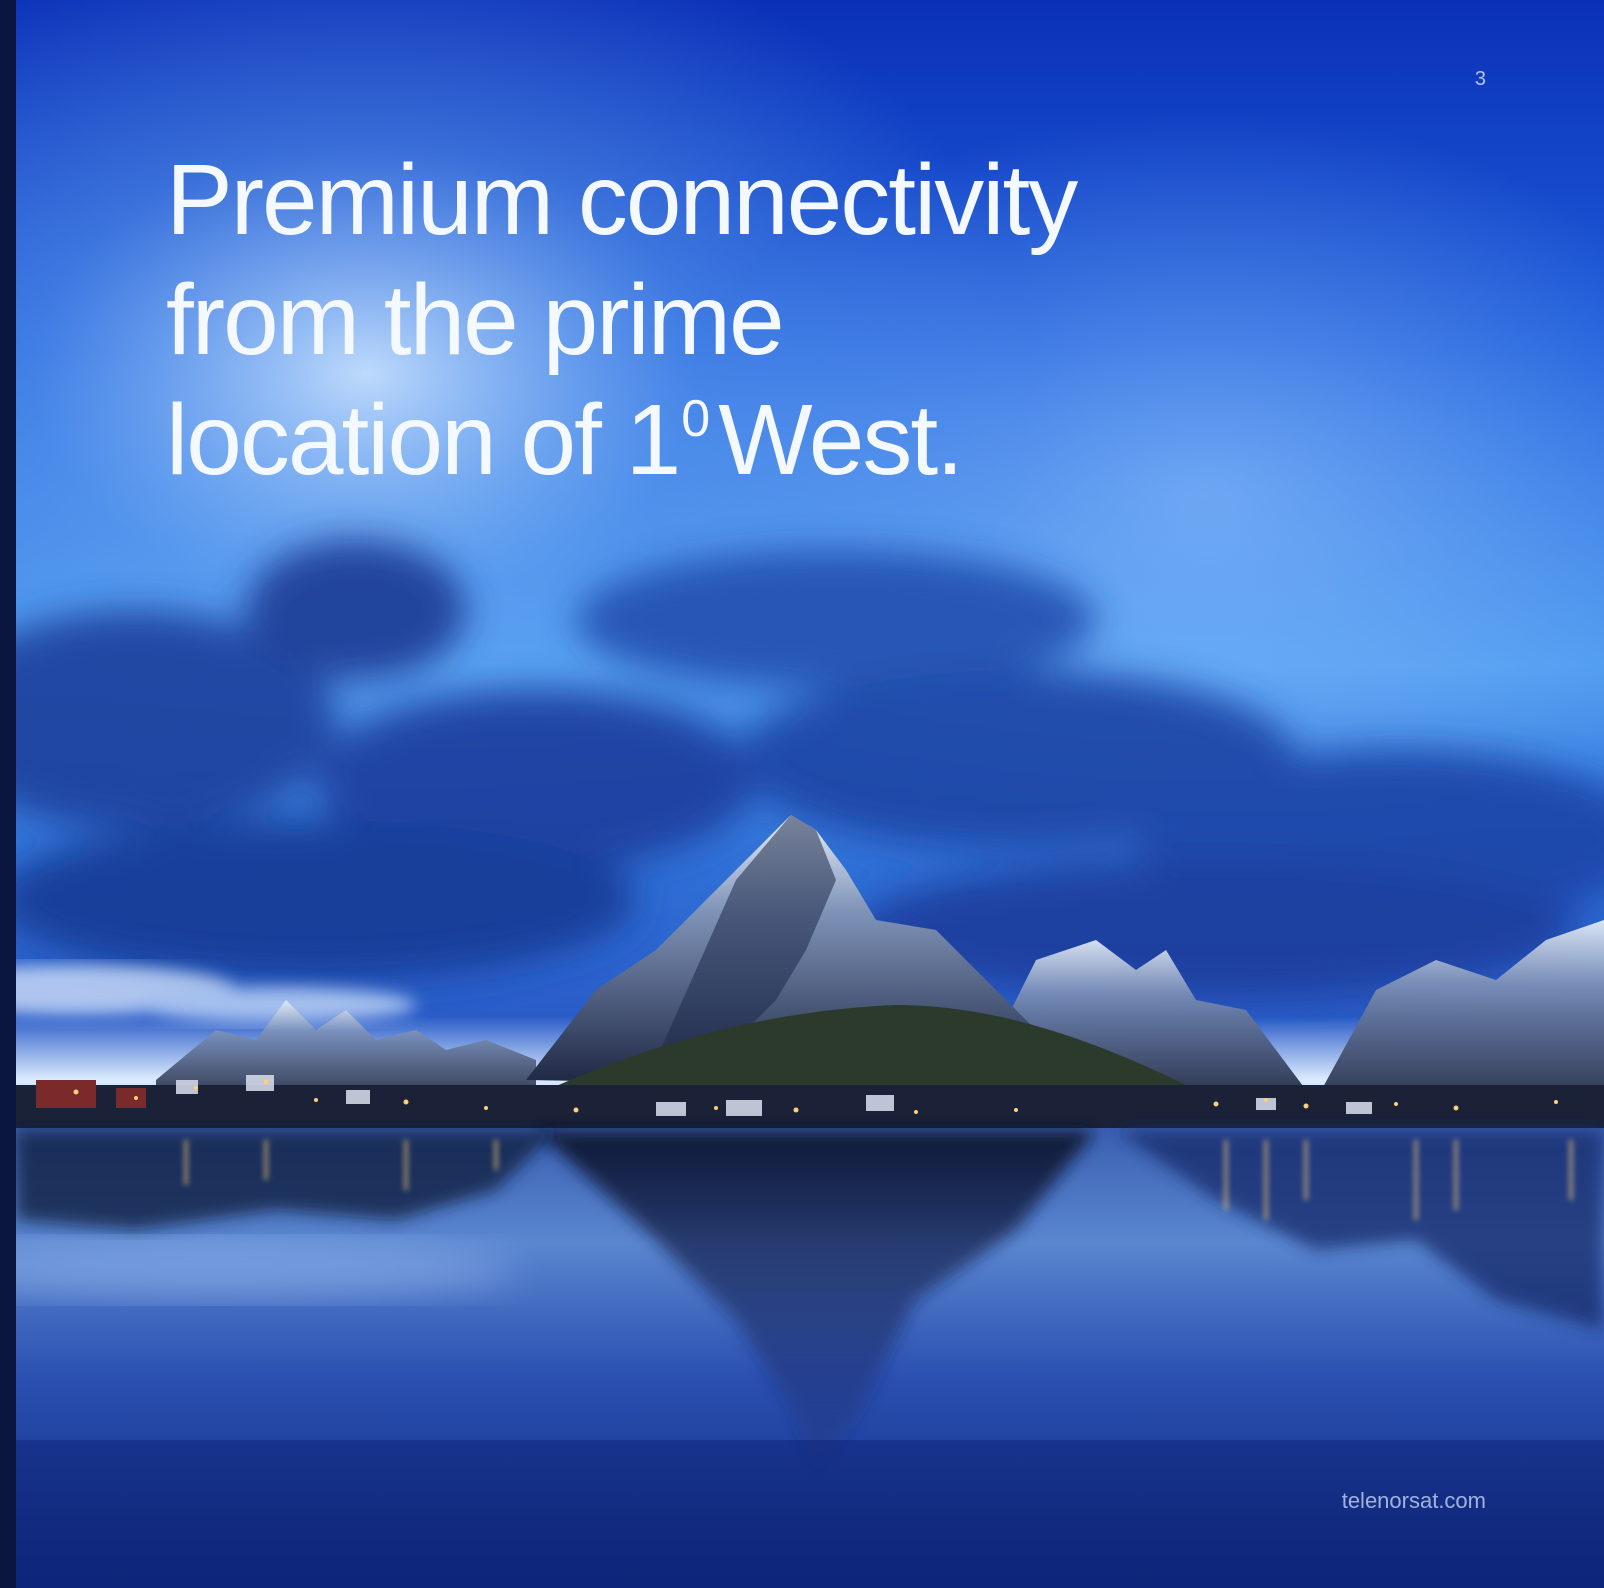 The height and width of the screenshot is (1588, 1604). What do you see at coordinates (8, 794) in the screenshot?
I see `page-edge-strip` at bounding box center [8, 794].